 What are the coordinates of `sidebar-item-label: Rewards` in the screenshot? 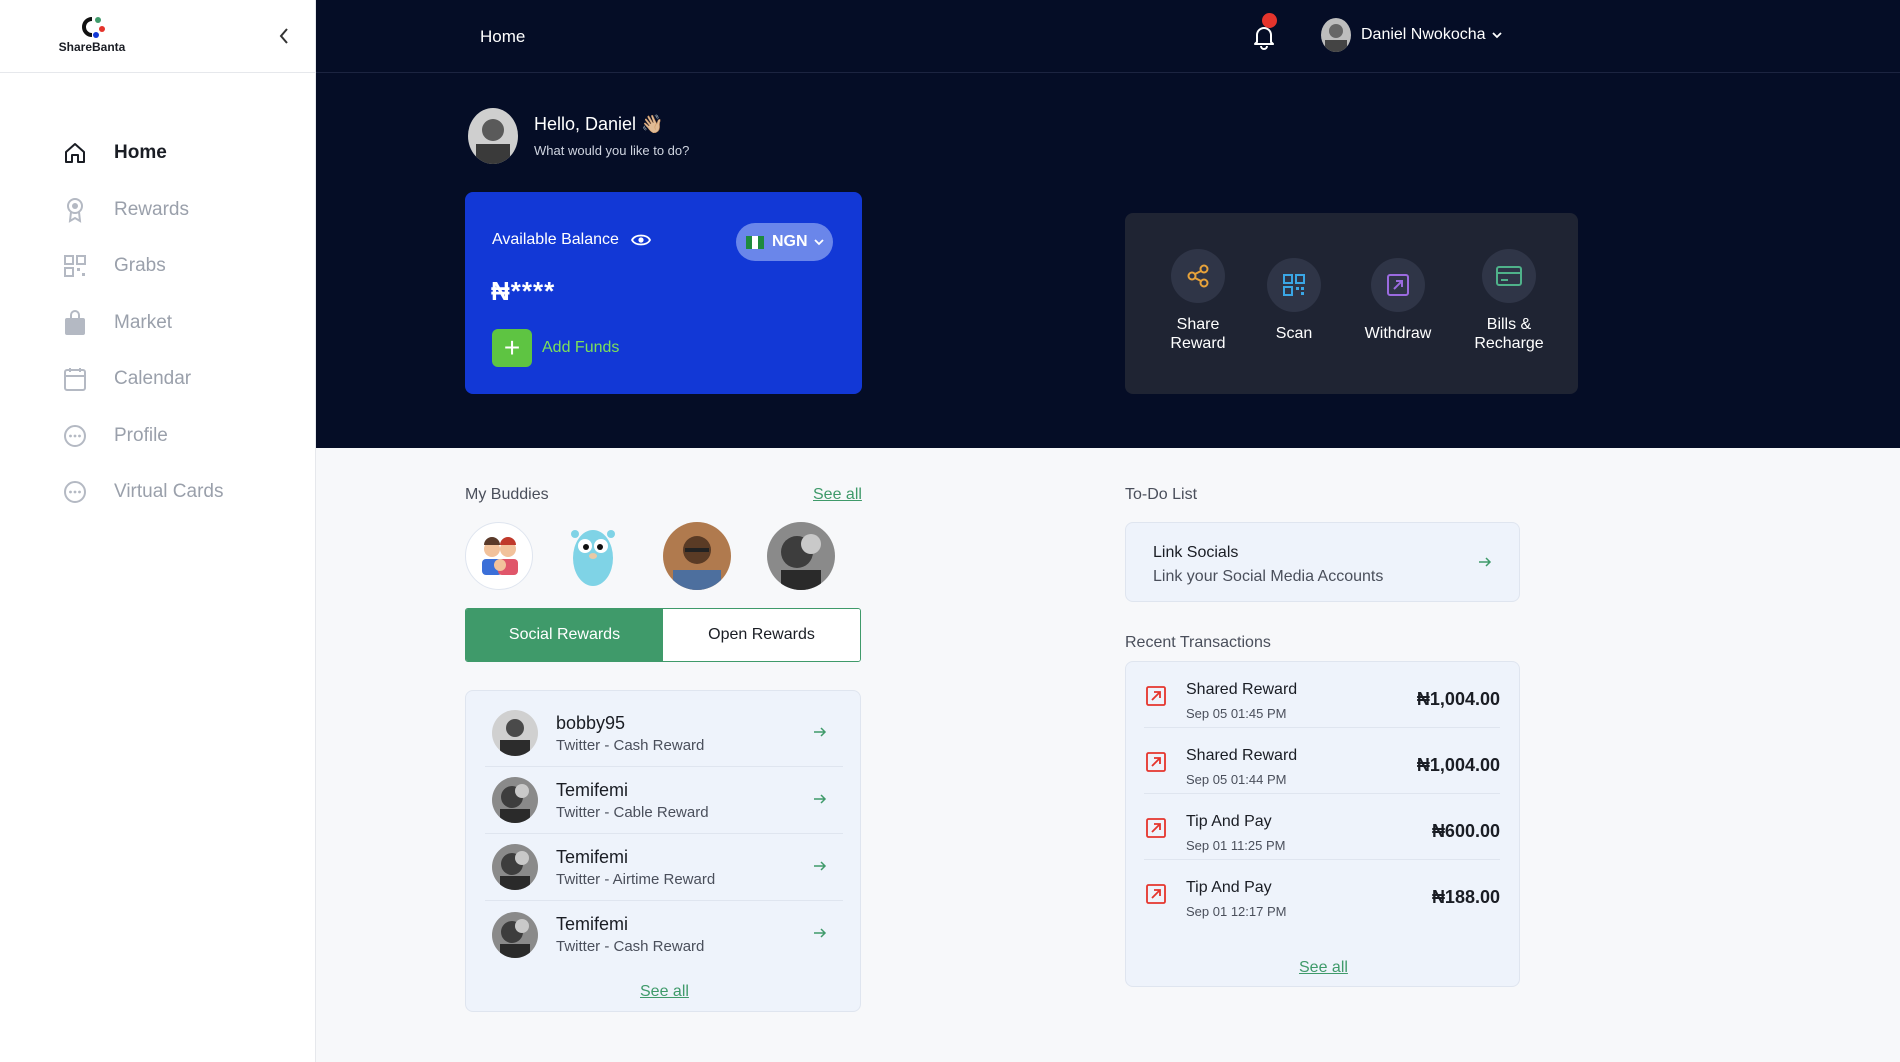 It's located at (151, 209).